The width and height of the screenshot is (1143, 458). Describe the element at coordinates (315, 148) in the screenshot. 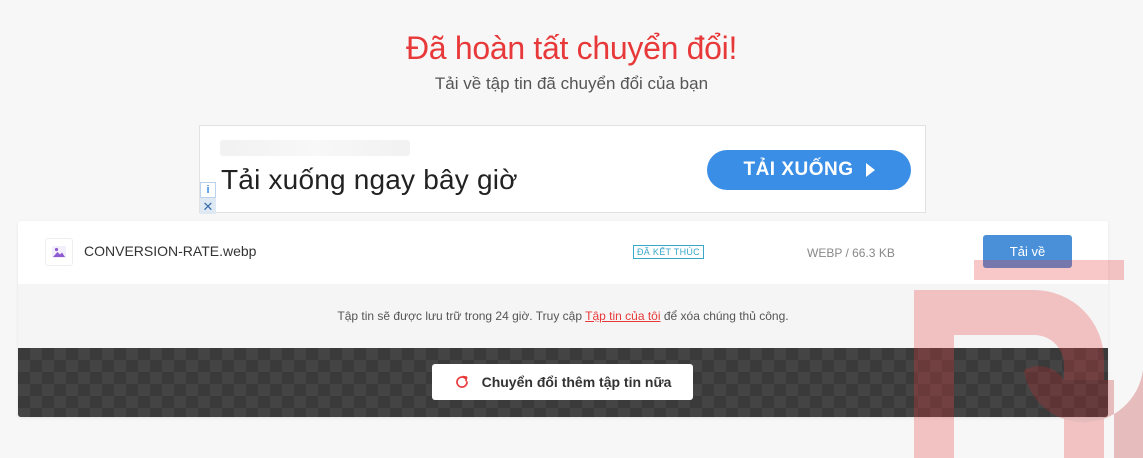

I see `ad-blurred-text` at that location.